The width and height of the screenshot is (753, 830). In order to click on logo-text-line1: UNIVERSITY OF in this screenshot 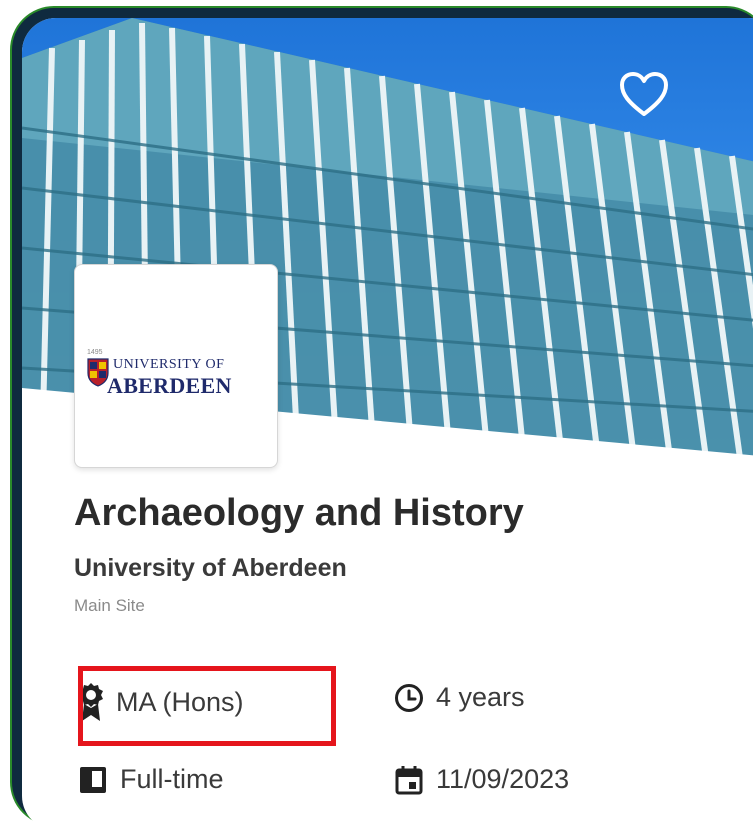, I will do `click(169, 364)`.